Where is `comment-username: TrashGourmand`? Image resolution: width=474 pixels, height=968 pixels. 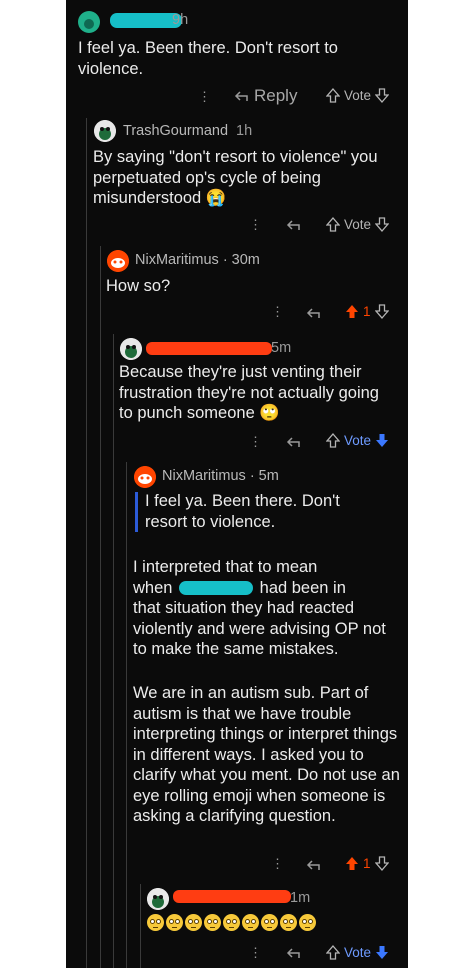
comment-username: TrashGourmand is located at coordinates (175, 131).